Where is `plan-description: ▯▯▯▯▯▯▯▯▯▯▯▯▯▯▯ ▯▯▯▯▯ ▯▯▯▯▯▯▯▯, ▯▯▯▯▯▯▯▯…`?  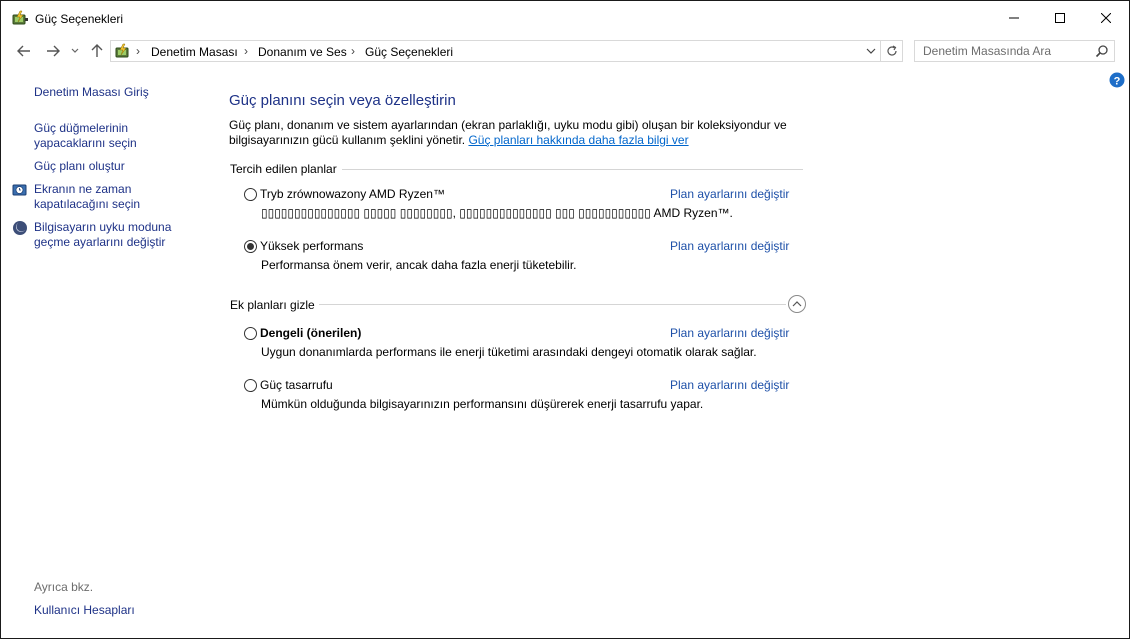
plan-description: ▯▯▯▯▯▯▯▯▯▯▯▯▯▯▯ ▯▯▯▯▯ ▯▯▯▯▯▯▯▯, ▯▯▯▯▯▯▯▯… is located at coordinates (497, 213).